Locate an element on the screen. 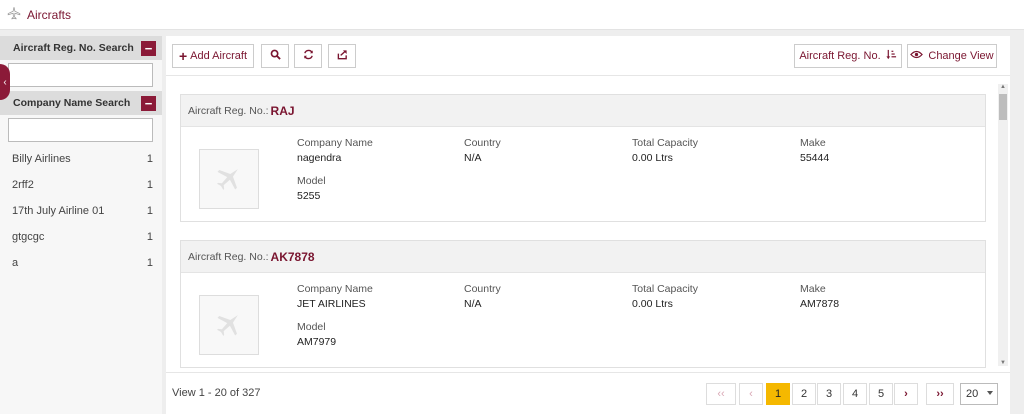 The image size is (1024, 414). eye-icon is located at coordinates (917, 56).